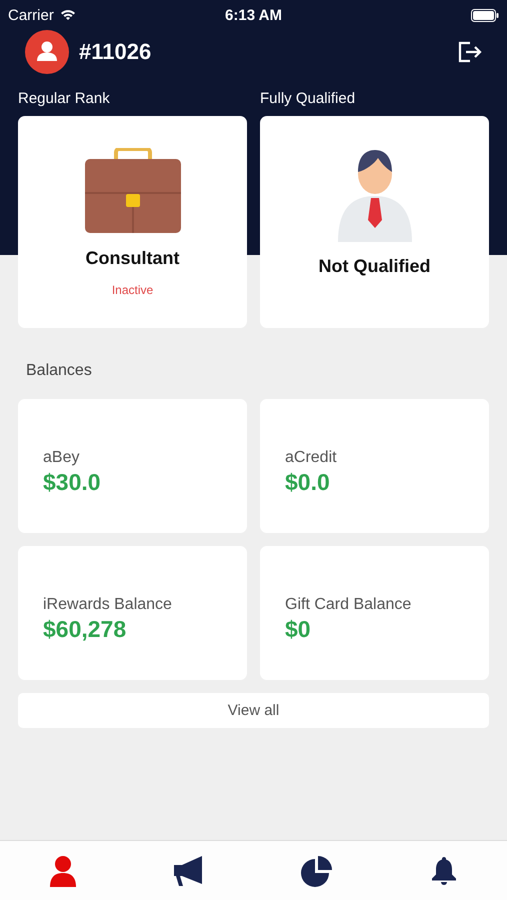 The width and height of the screenshot is (507, 900). Describe the element at coordinates (115, 52) in the screenshot. I see `member-id: #11026` at that location.